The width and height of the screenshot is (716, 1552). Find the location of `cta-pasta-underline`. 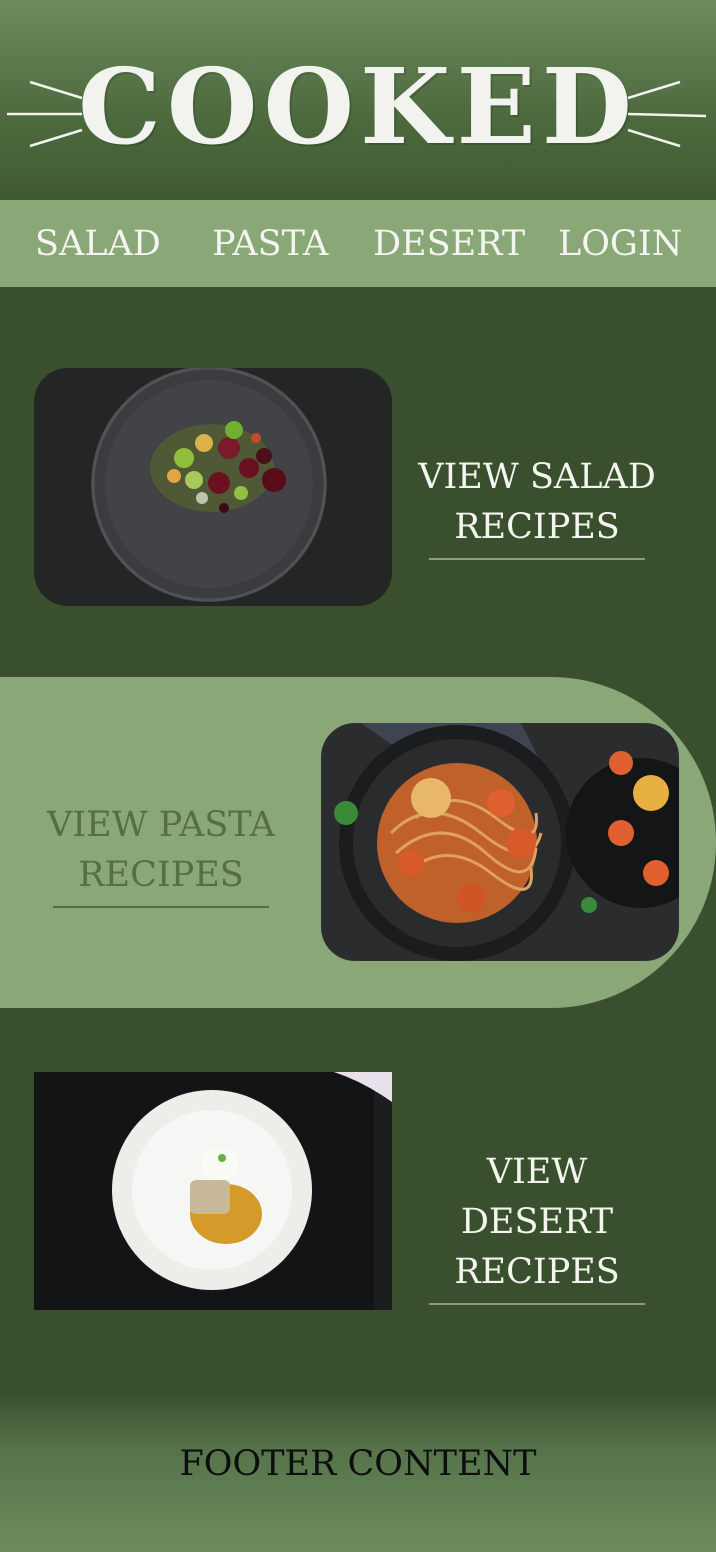

cta-pasta-underline is located at coordinates (161, 907).